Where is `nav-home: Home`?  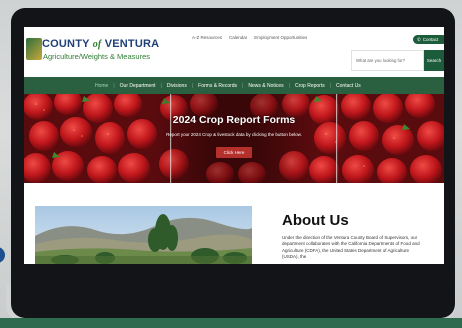 nav-home: Home is located at coordinates (101, 86).